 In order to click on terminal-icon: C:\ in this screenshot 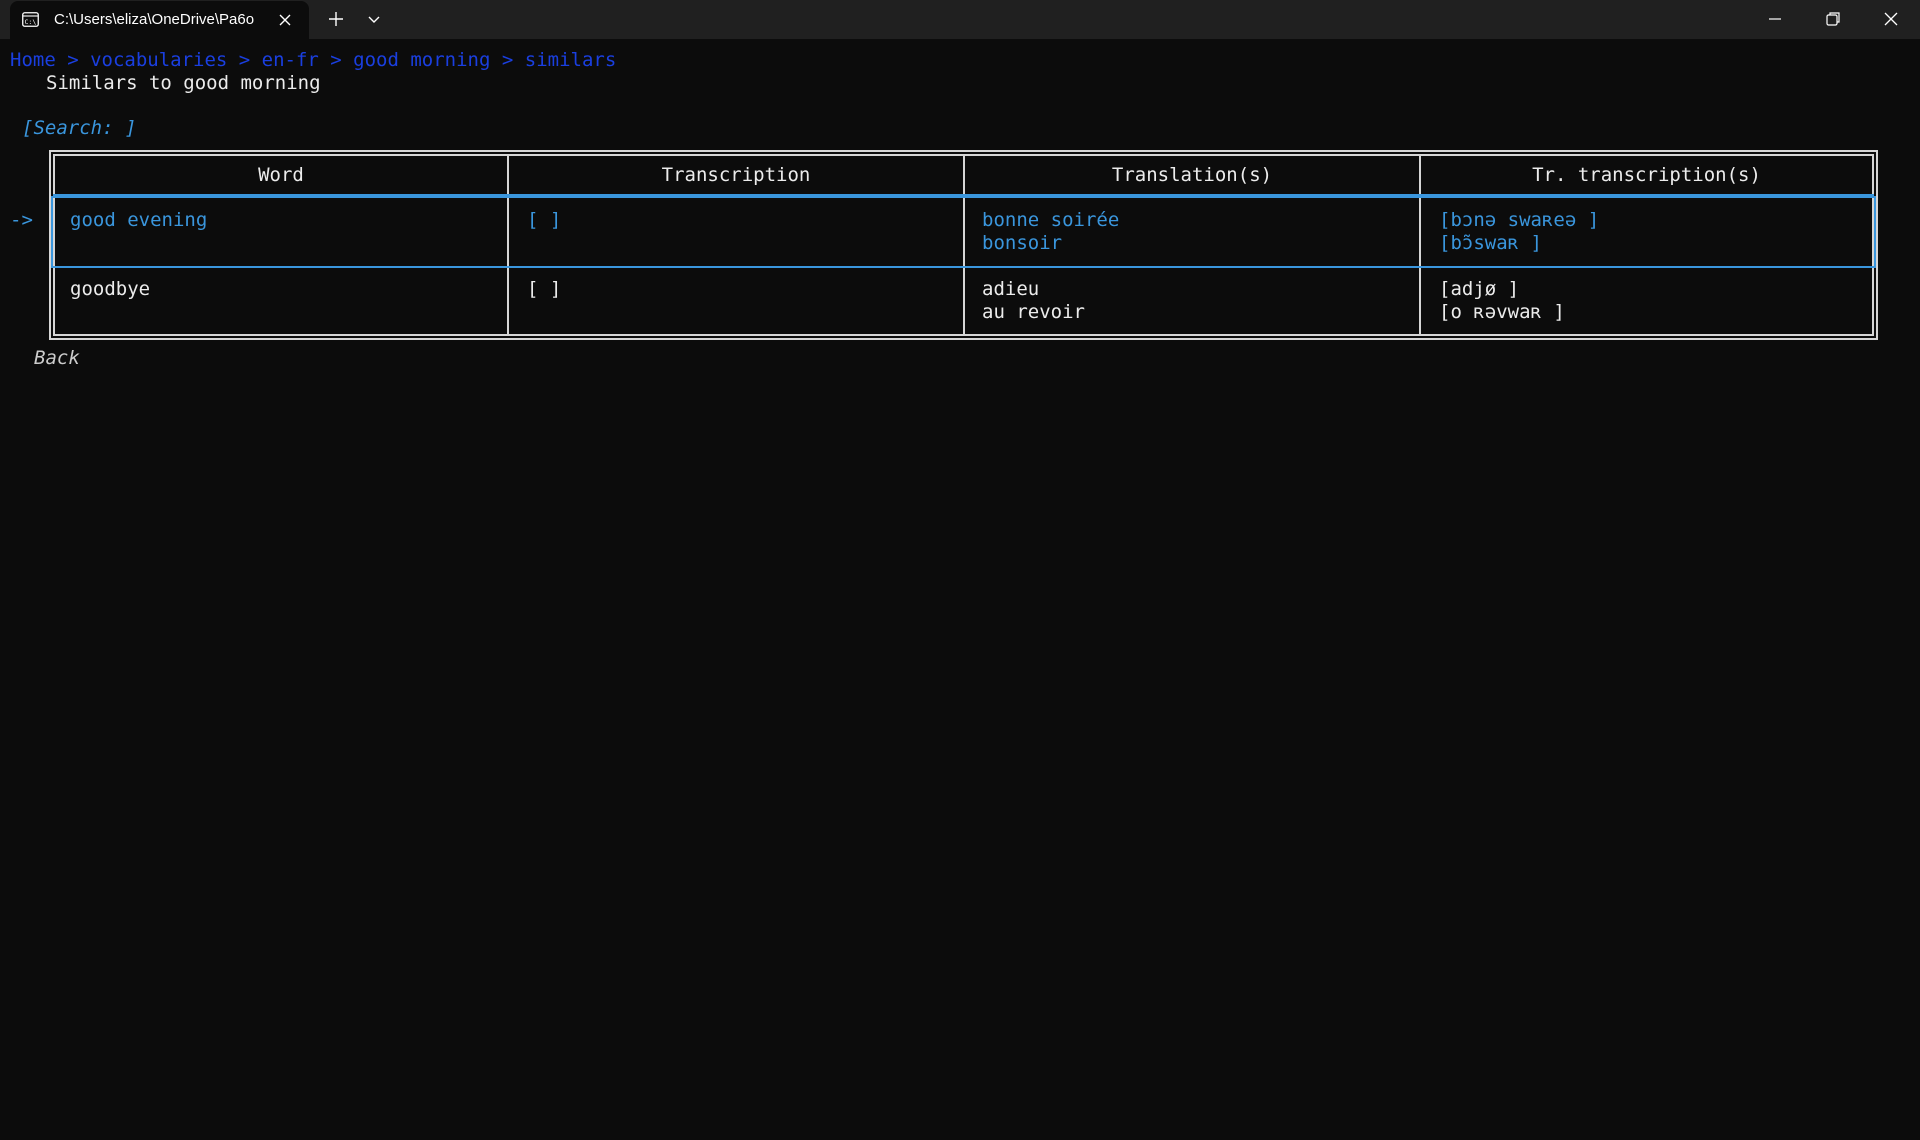, I will do `click(30, 19)`.